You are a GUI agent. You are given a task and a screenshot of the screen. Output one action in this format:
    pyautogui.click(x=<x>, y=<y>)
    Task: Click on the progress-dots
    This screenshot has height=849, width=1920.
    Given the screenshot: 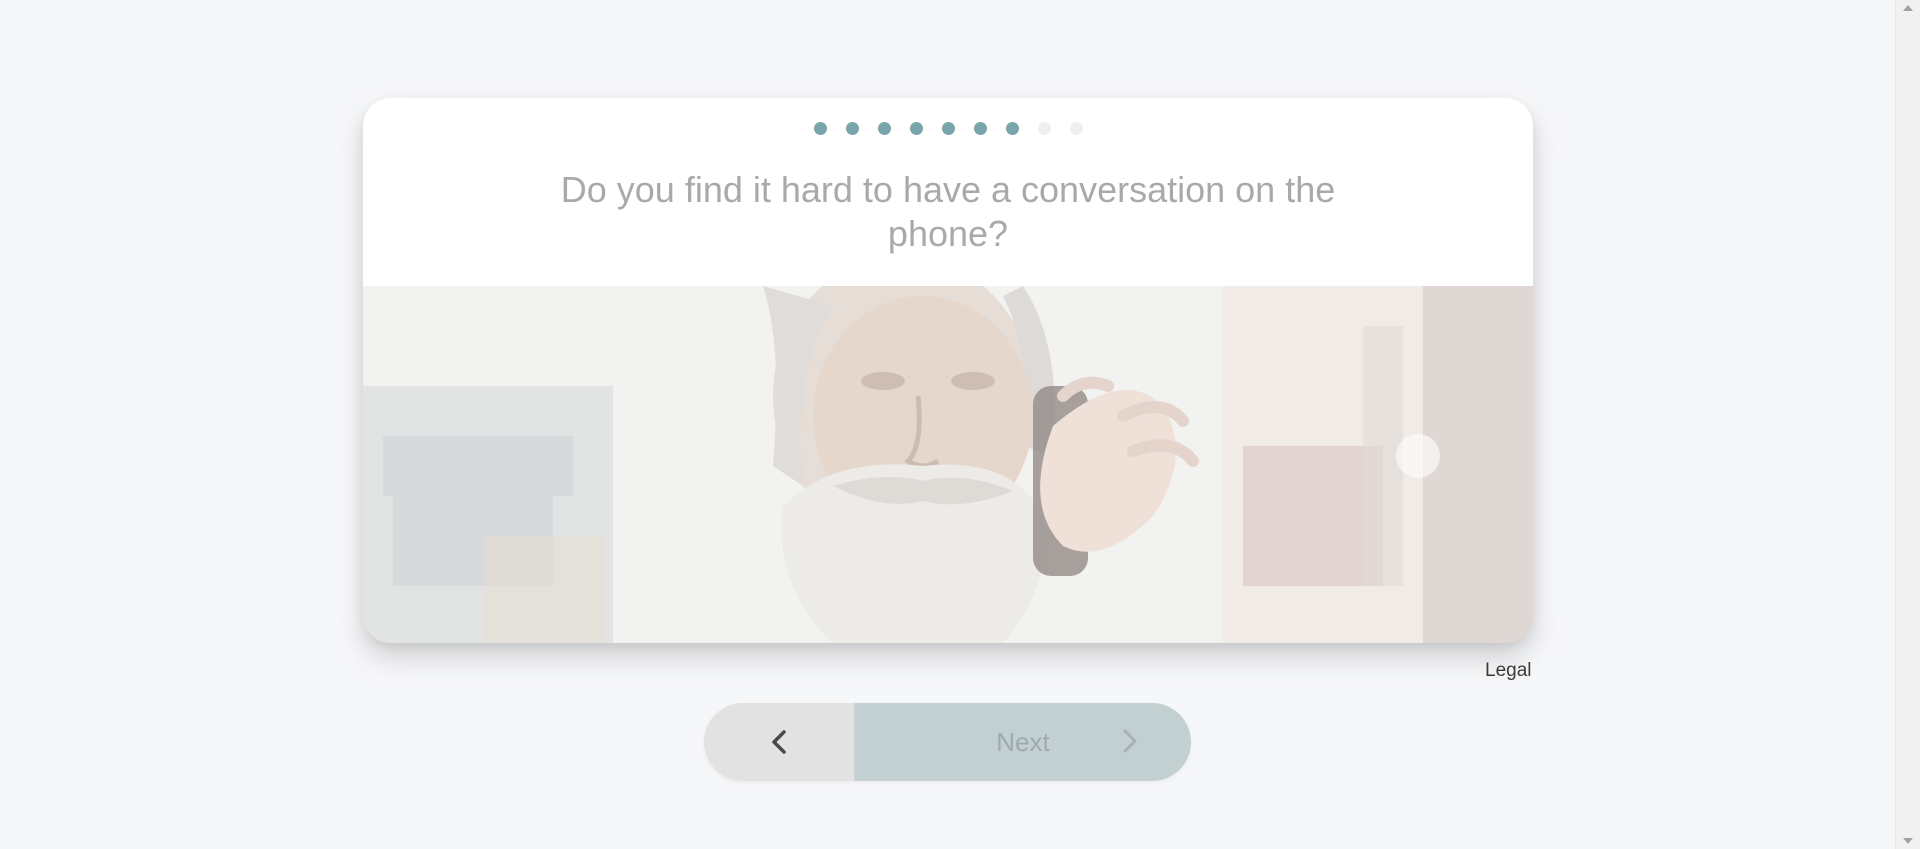 What is the action you would take?
    pyautogui.click(x=948, y=128)
    